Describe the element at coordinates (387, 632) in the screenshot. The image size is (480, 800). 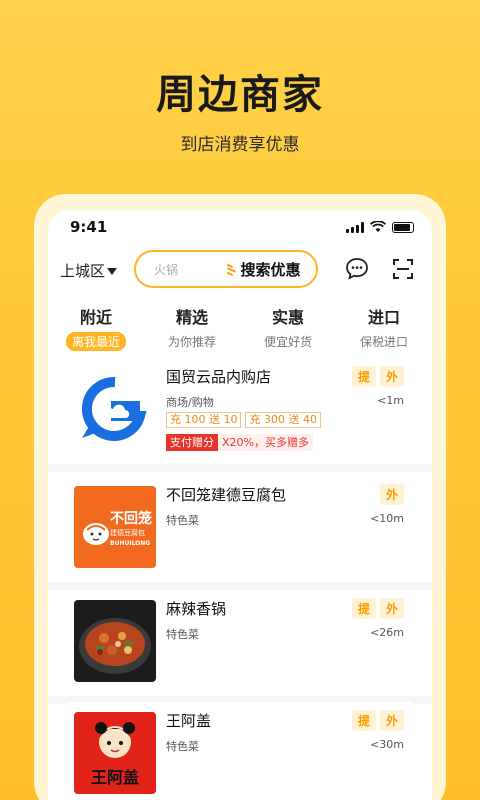
I see `shop-distance: <26m` at that location.